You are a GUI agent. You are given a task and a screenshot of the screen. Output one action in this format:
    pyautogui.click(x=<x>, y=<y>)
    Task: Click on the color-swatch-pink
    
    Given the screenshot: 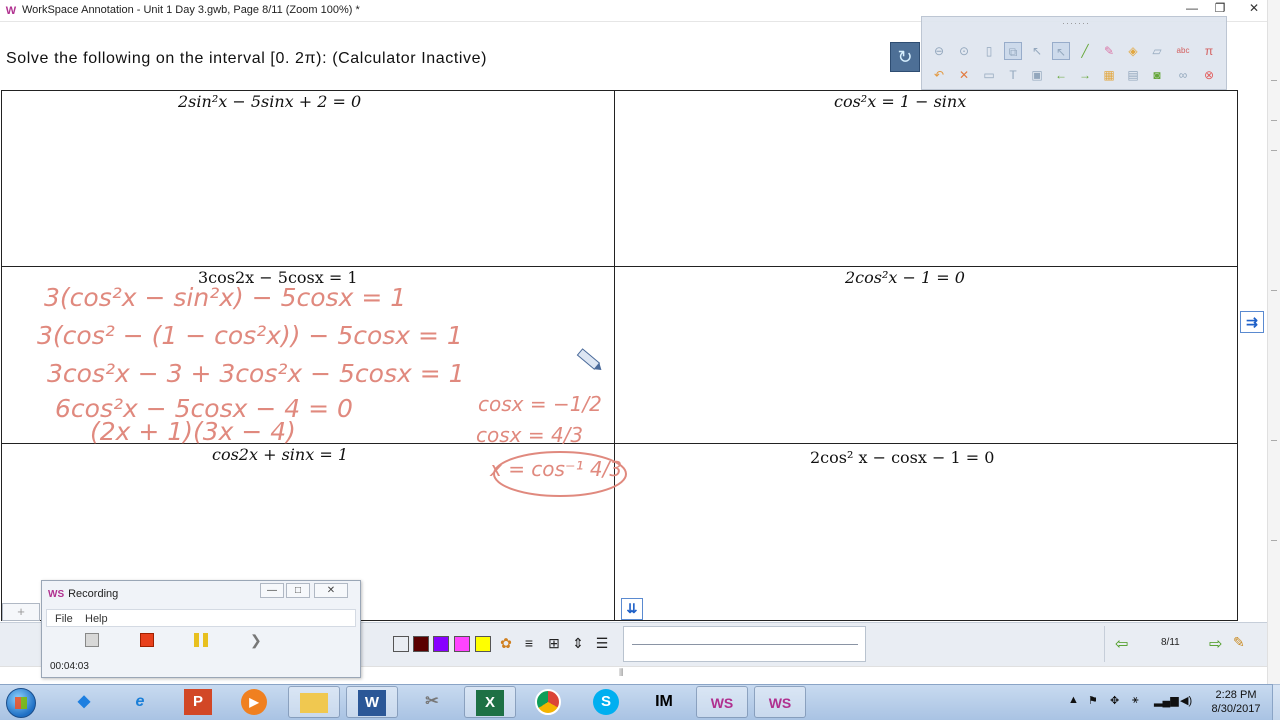 What is the action you would take?
    pyautogui.click(x=462, y=644)
    